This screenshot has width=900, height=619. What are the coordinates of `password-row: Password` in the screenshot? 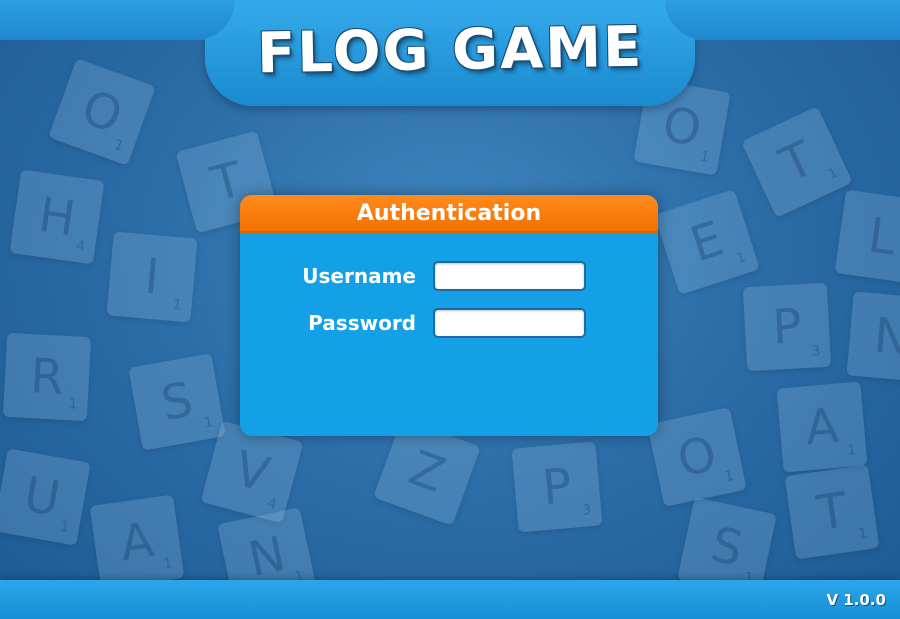 It's located at (449, 323).